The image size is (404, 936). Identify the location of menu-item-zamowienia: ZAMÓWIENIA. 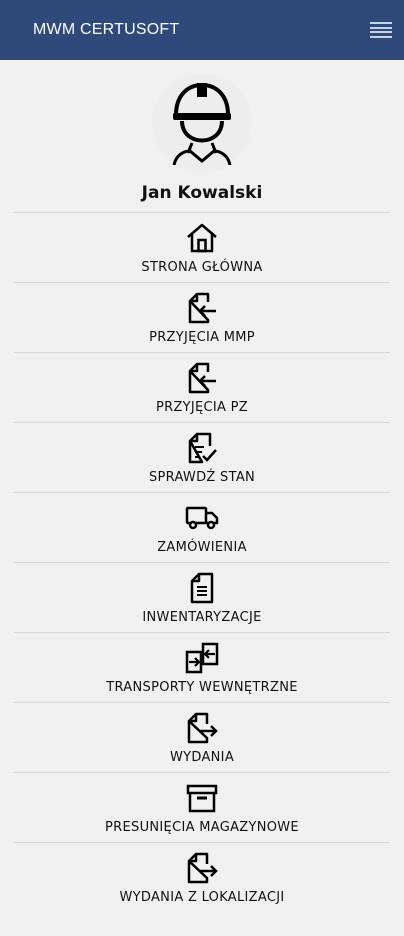
(202, 527).